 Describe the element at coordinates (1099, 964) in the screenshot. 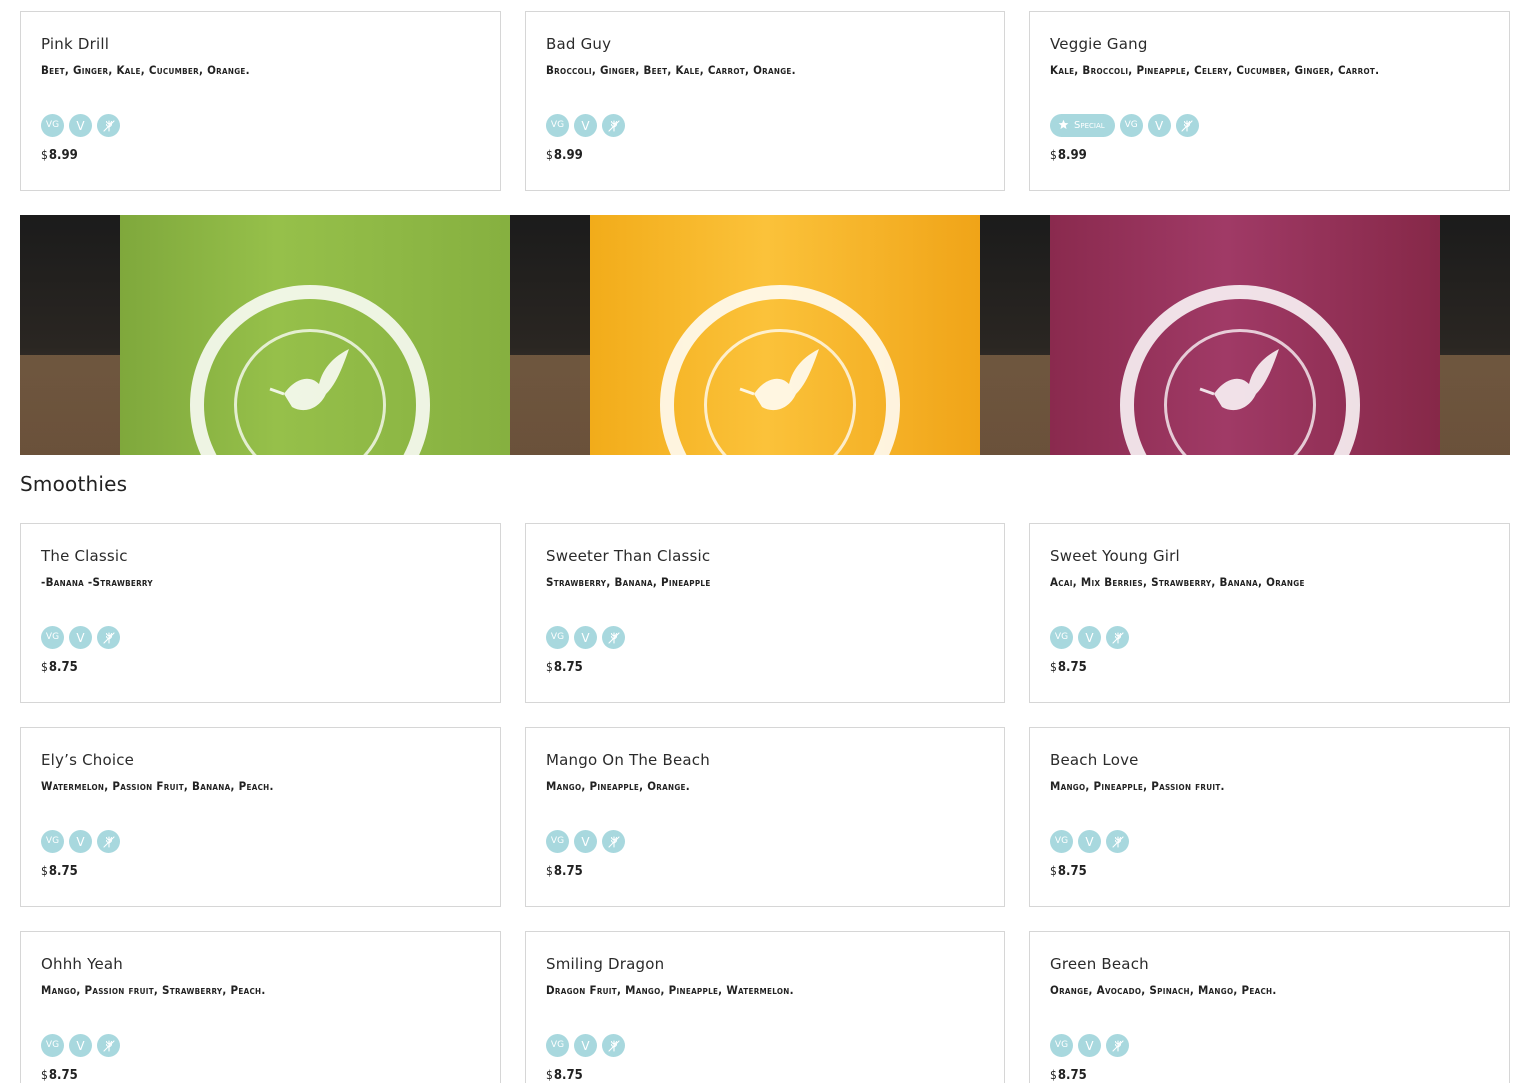

I see `menu-item-name: Green Beach` at that location.